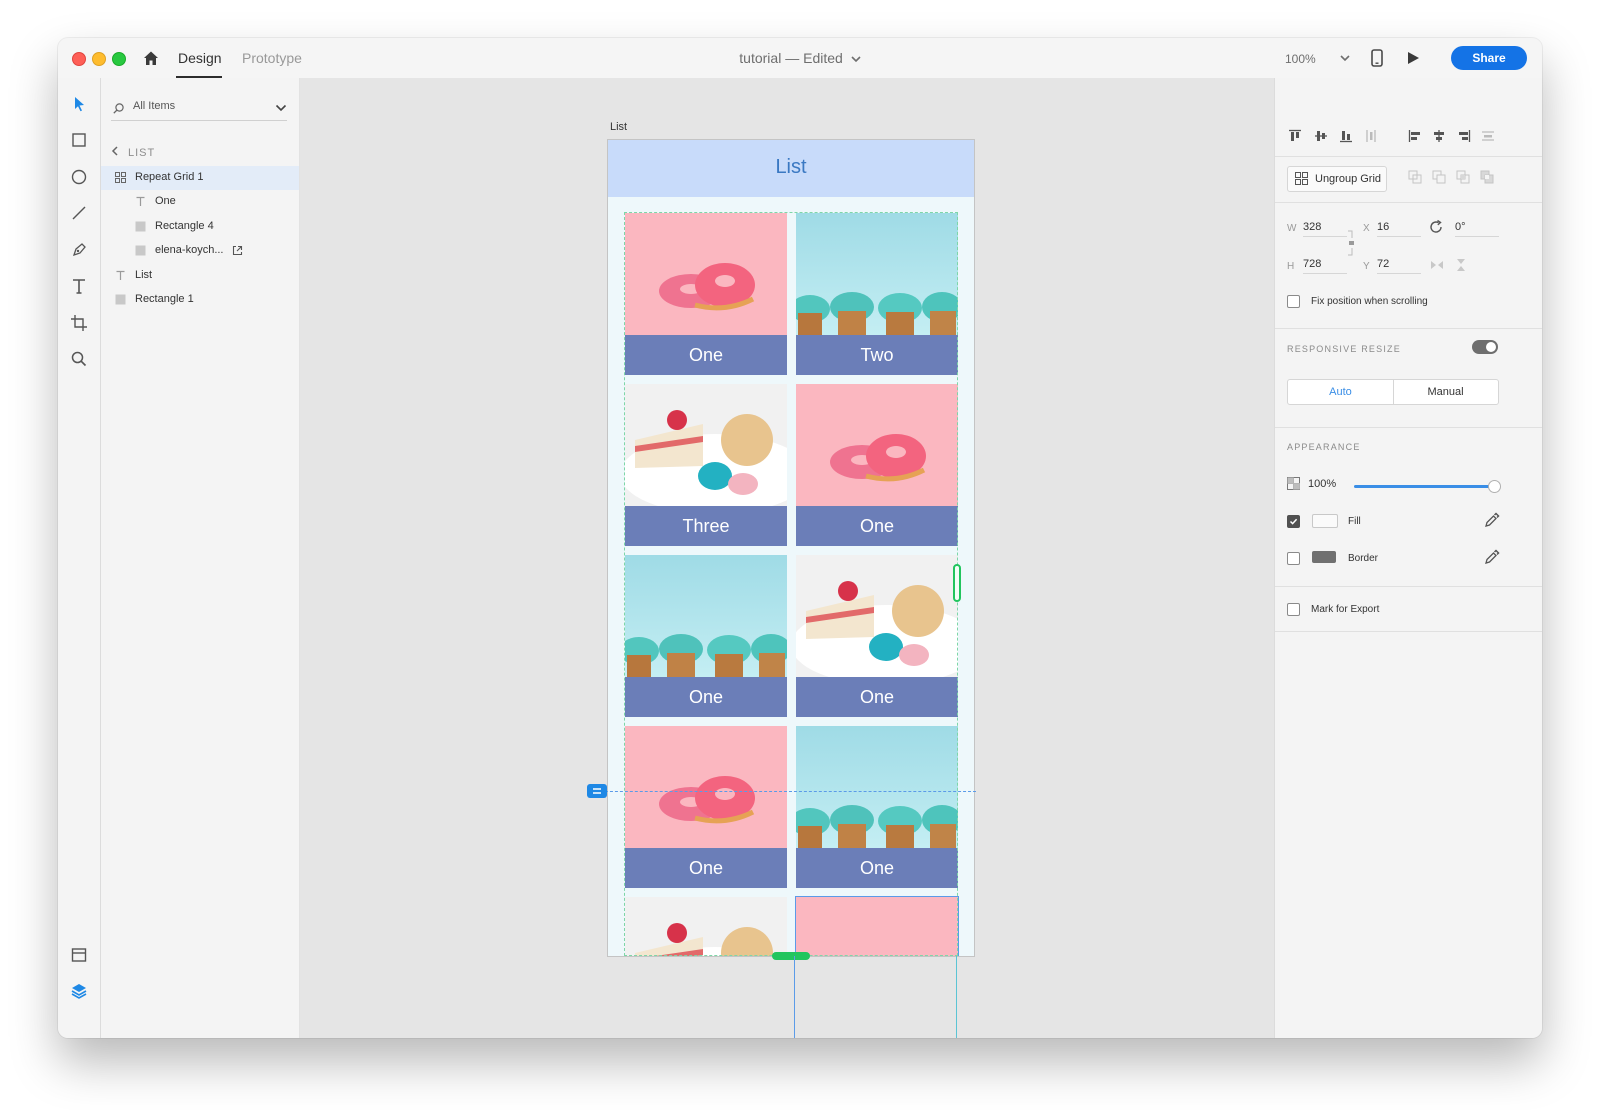 This screenshot has height=1110, width=1600. I want to click on width-field: 328, so click(1325, 229).